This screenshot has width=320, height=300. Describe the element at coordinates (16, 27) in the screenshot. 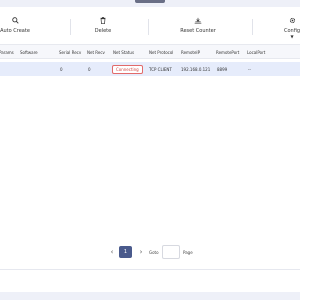

I see `auto-create-button: Auto Create` at that location.